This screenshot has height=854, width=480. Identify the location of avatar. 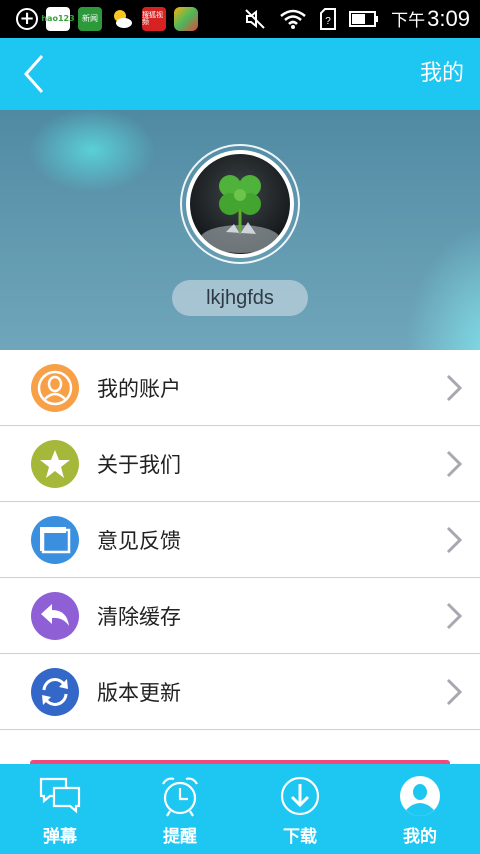
(240, 204).